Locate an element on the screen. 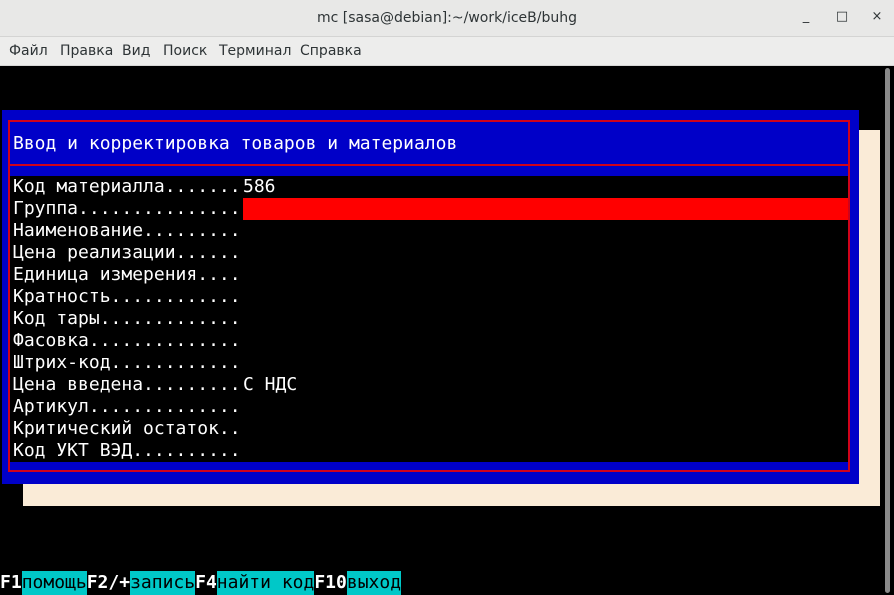  fkey-f1-label: помощь is located at coordinates (54, 583).